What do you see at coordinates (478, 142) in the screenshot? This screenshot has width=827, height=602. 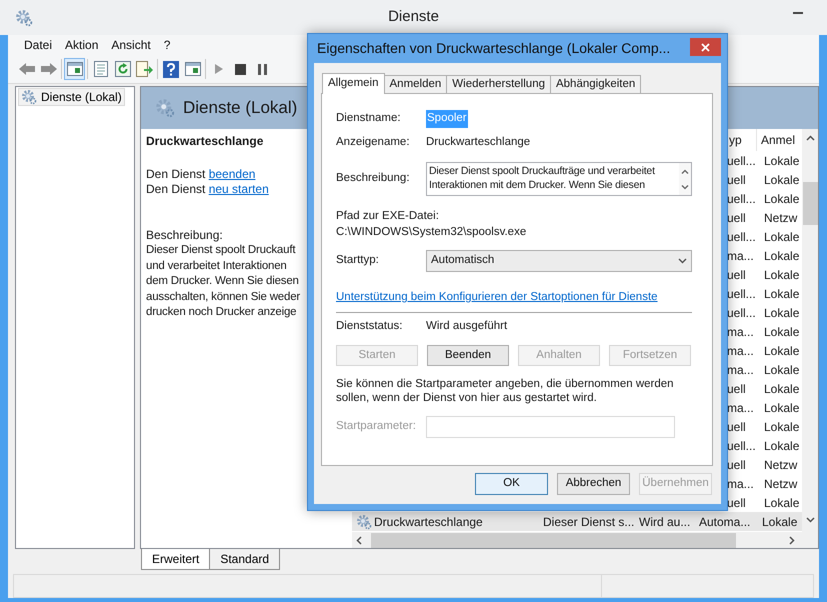 I see `display-name-value: Druckwarteschlange` at bounding box center [478, 142].